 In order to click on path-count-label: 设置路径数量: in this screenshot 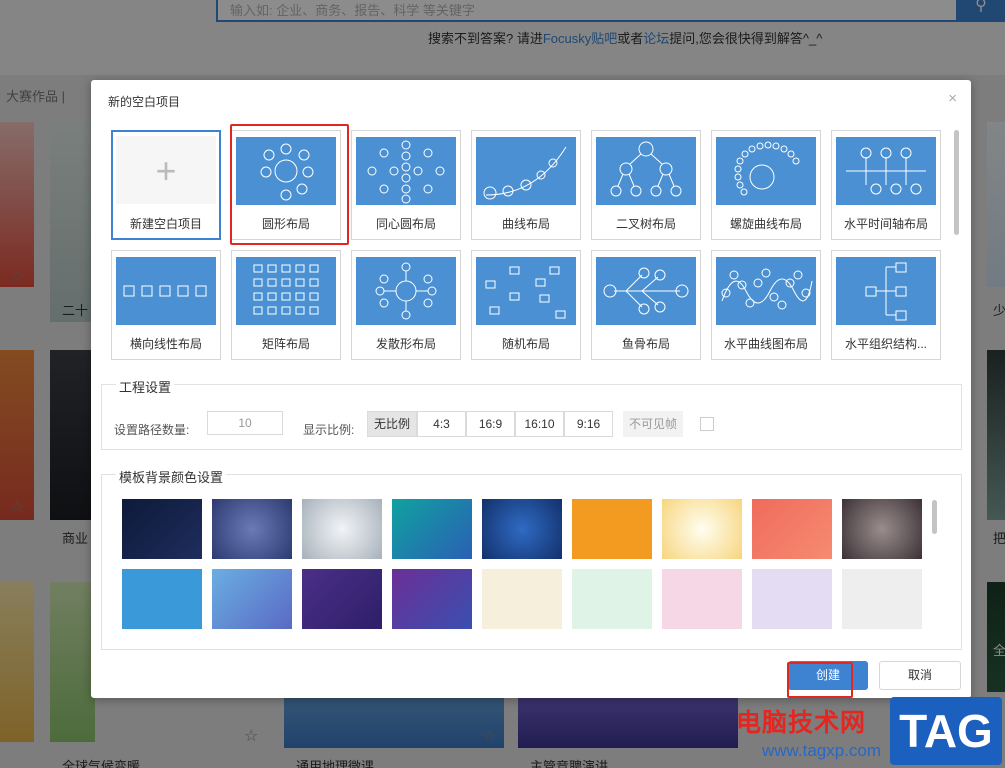, I will do `click(152, 430)`.